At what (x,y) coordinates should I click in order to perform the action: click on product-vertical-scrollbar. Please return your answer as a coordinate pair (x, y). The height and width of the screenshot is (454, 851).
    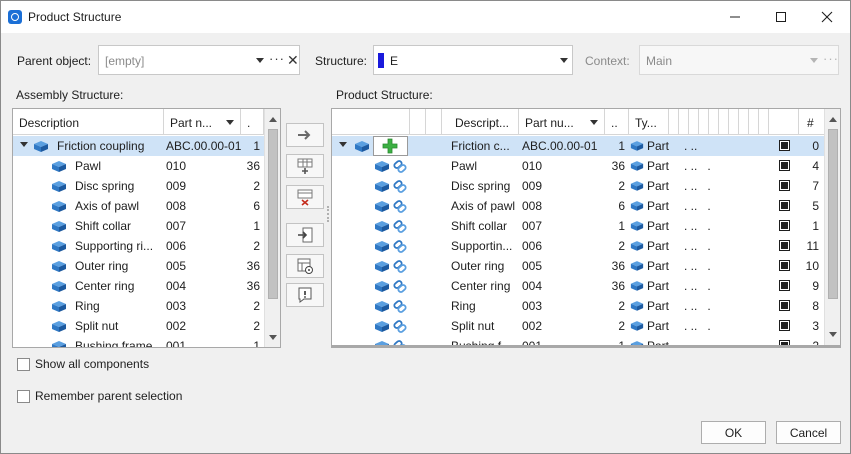
    Looking at the image, I should click on (832, 227).